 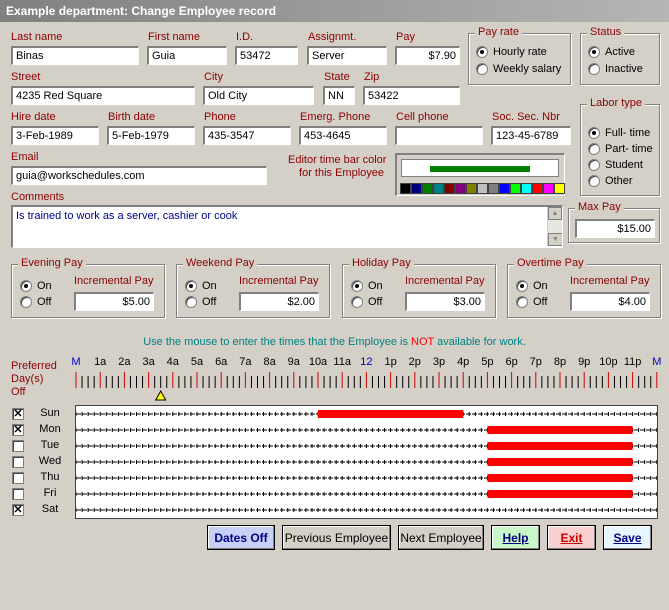 What do you see at coordinates (103, 95) in the screenshot?
I see `street-input: 4235 Red Square` at bounding box center [103, 95].